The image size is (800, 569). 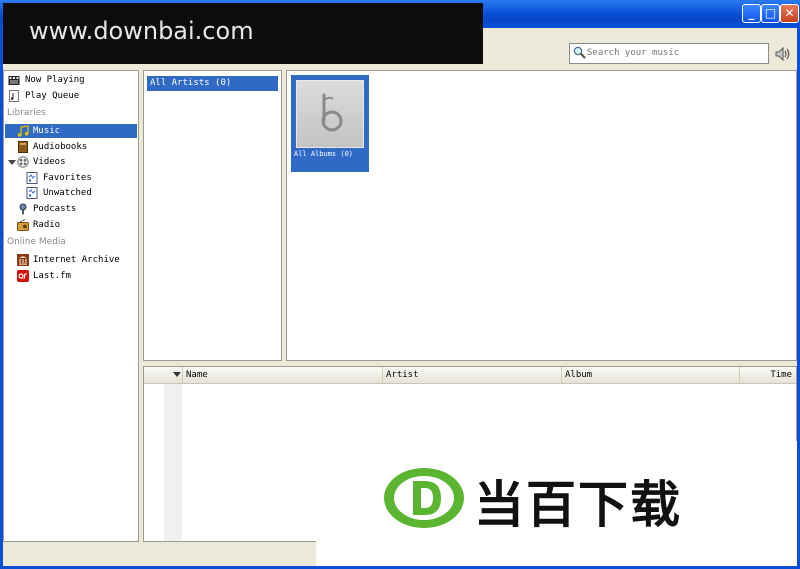 I want to click on watermark-banner: www.downbai.com, so click(x=243, y=33).